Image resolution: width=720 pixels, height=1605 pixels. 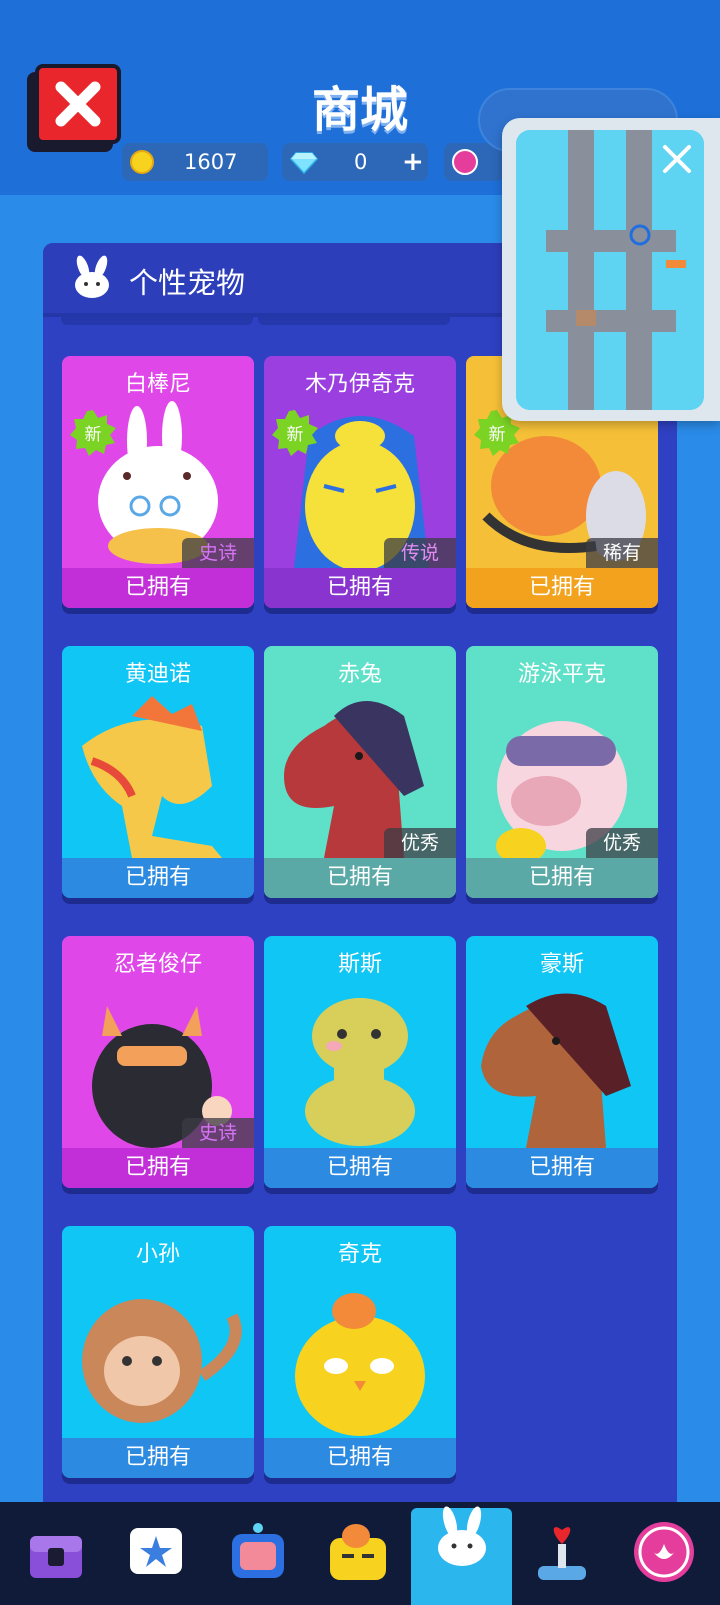 I want to click on bunny-icon, so click(x=92, y=276).